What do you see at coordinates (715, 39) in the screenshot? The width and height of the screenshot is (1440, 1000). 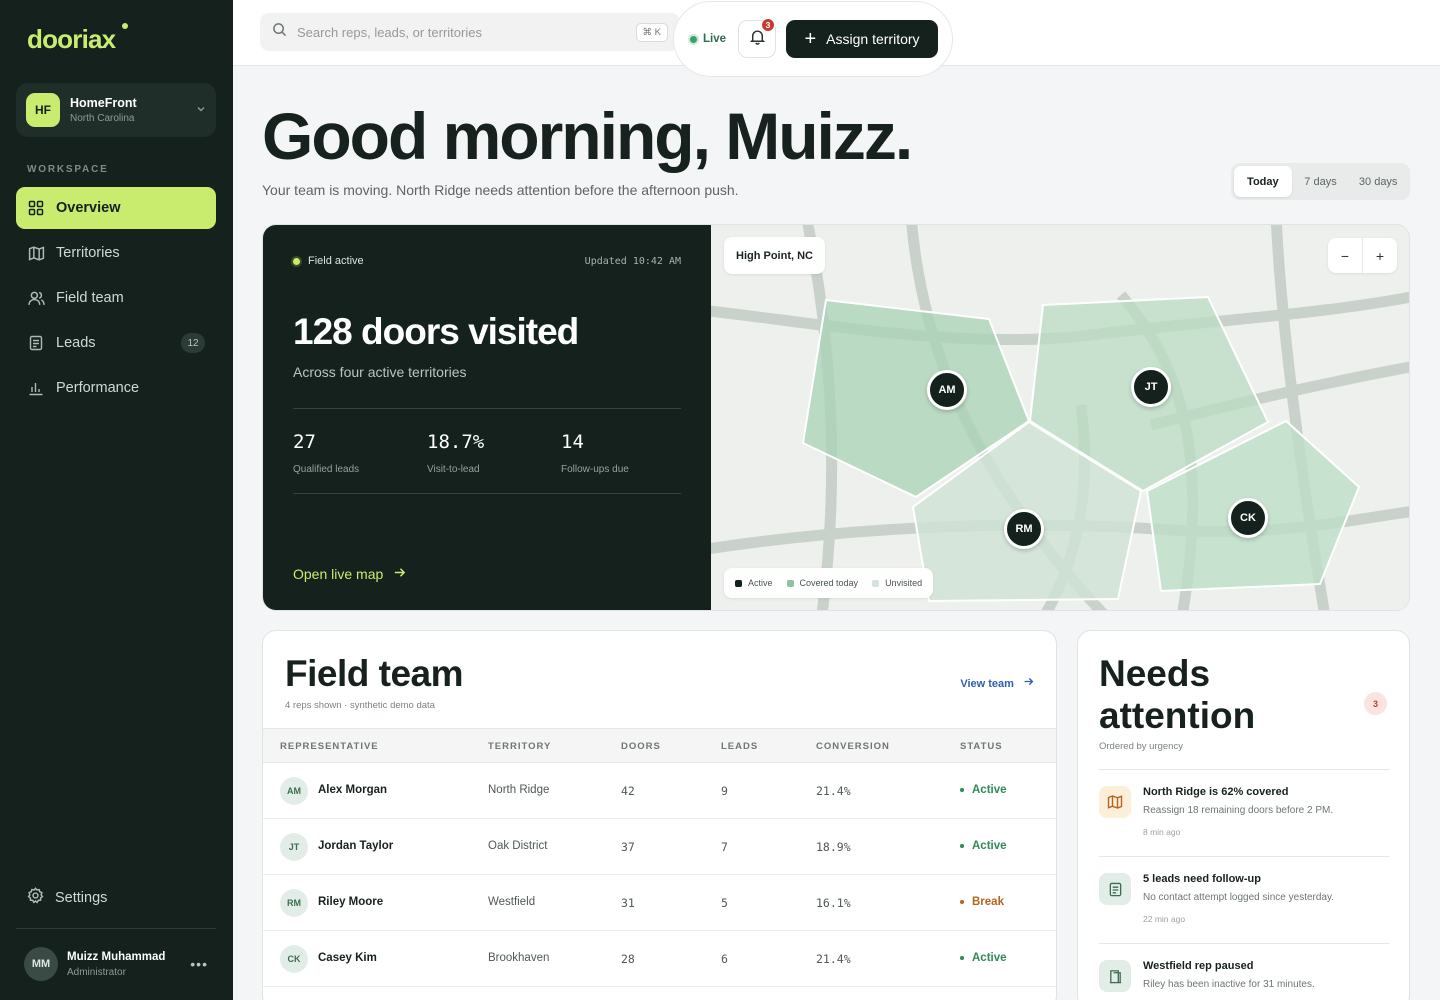 I see `live-label: Live` at bounding box center [715, 39].